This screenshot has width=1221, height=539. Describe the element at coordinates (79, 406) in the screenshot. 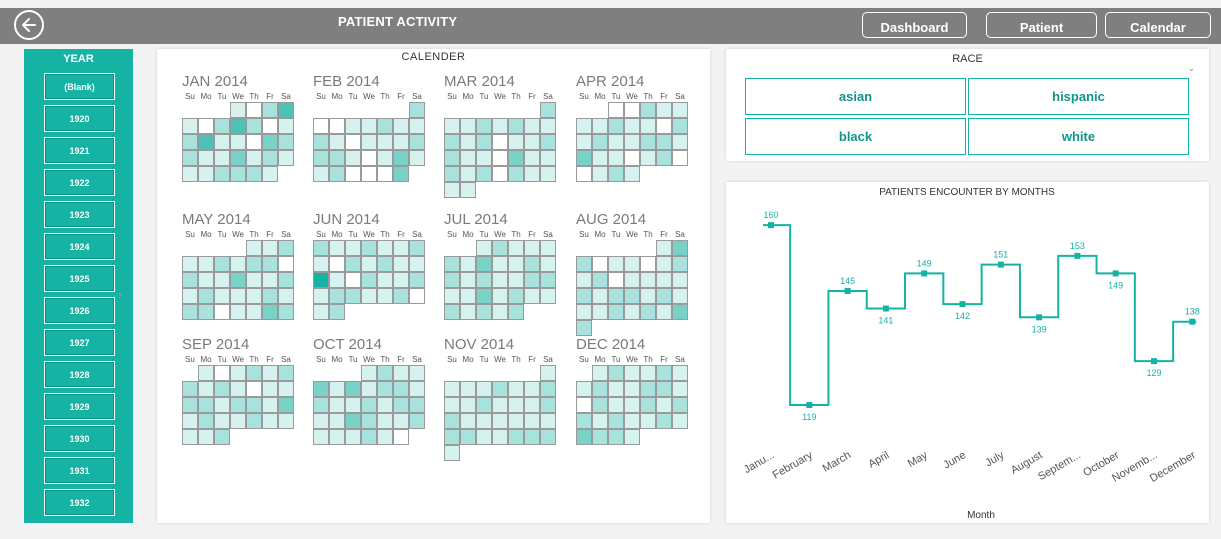

I see `year-item-1929: 1929` at that location.